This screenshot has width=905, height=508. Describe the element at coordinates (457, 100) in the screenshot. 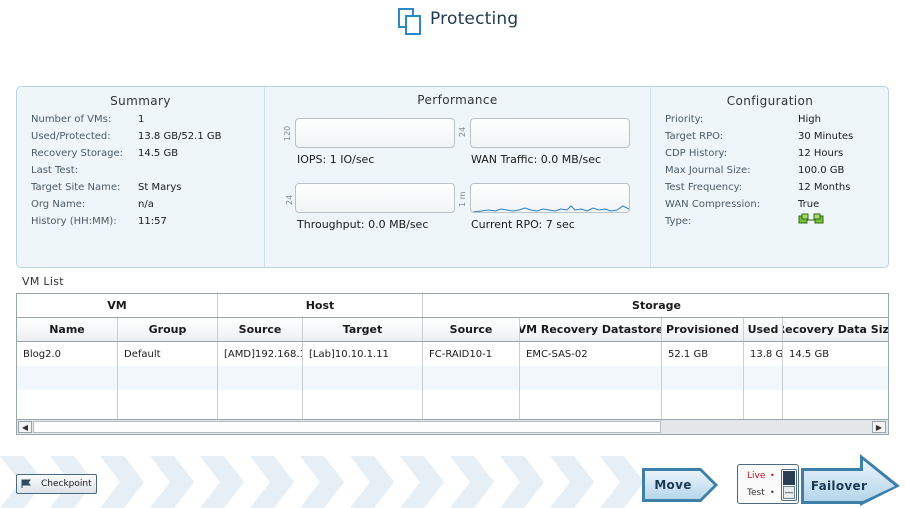

I see `performance-title: Performance` at that location.